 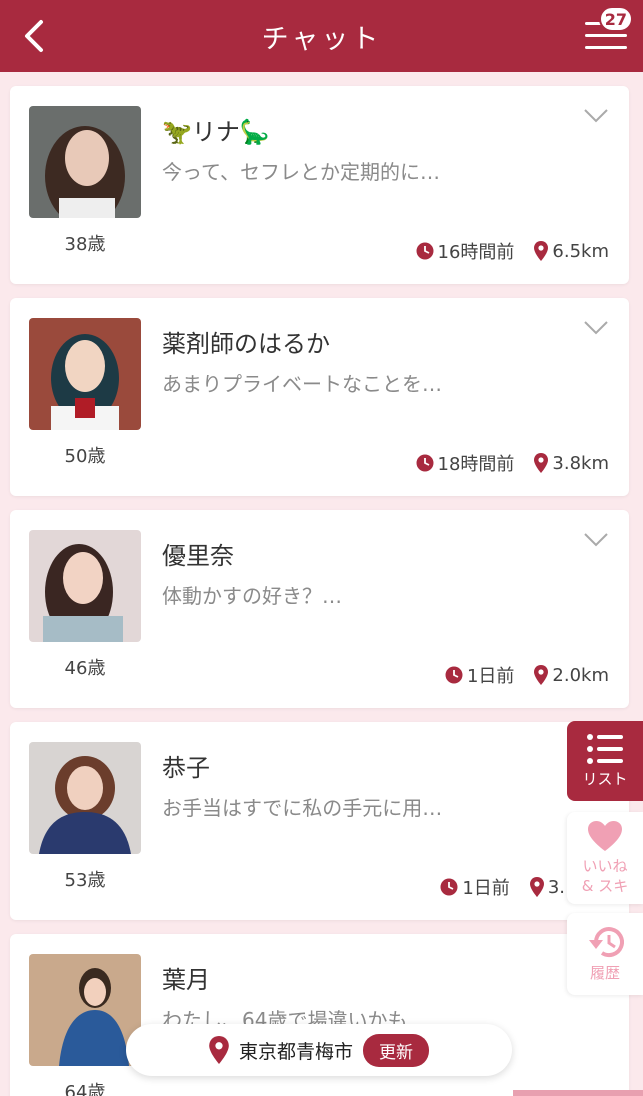 I want to click on heart-icon, so click(x=605, y=836).